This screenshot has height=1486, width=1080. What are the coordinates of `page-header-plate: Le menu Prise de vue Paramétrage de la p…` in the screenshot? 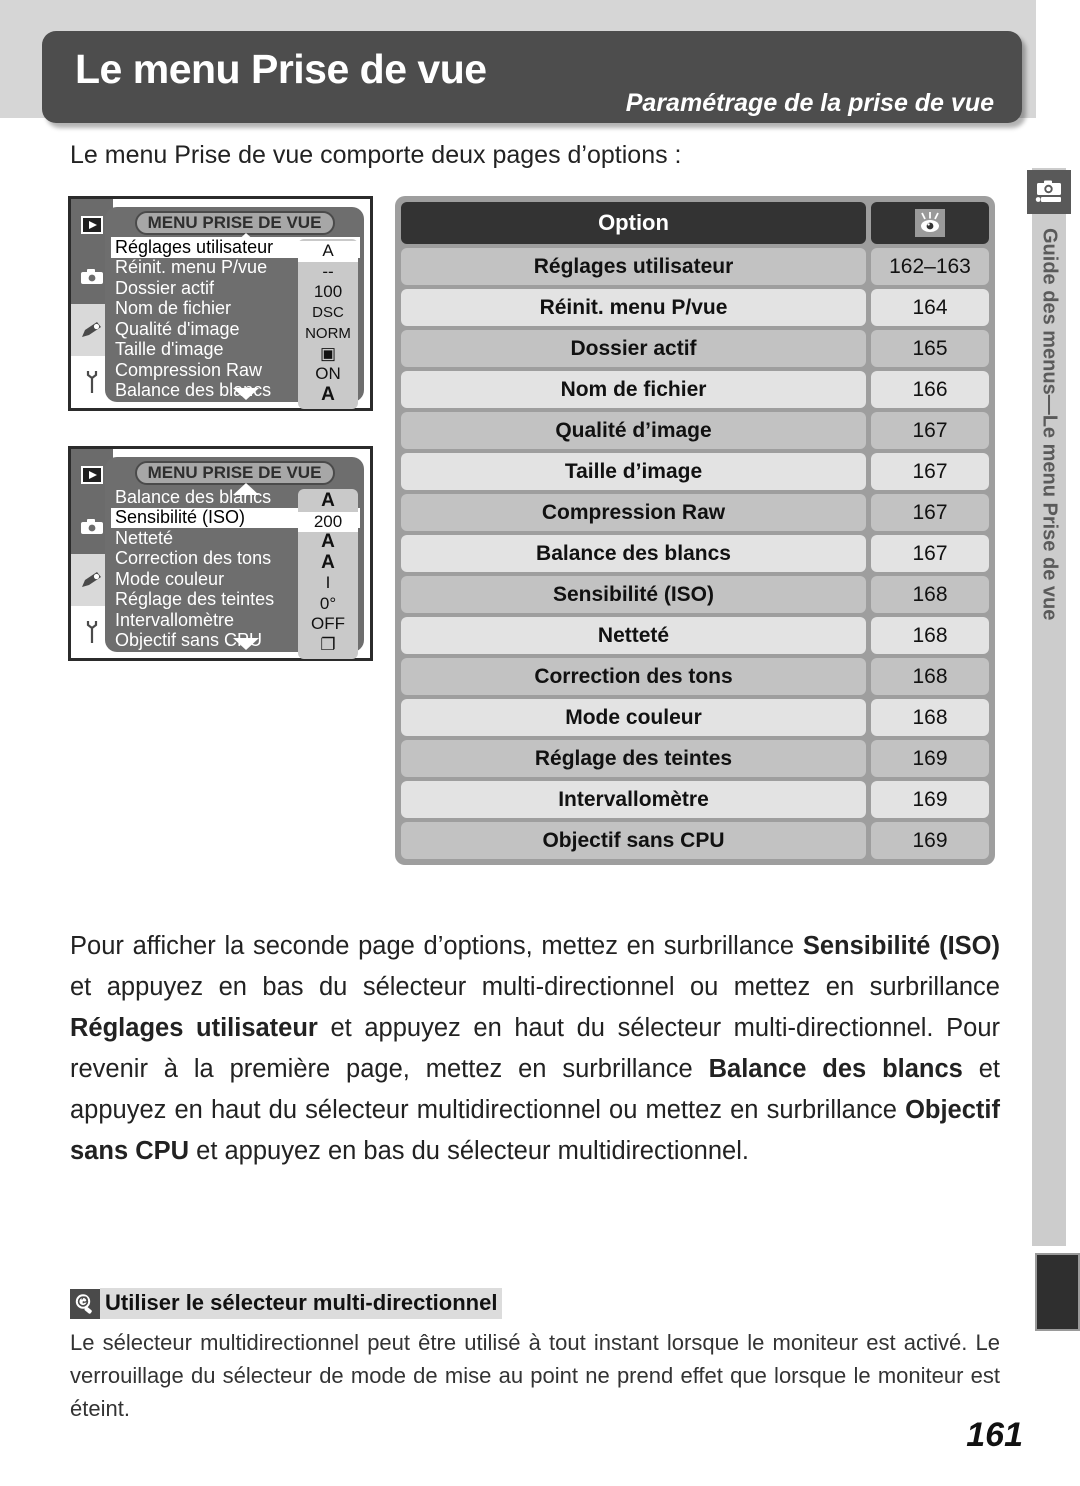 It's located at (532, 77).